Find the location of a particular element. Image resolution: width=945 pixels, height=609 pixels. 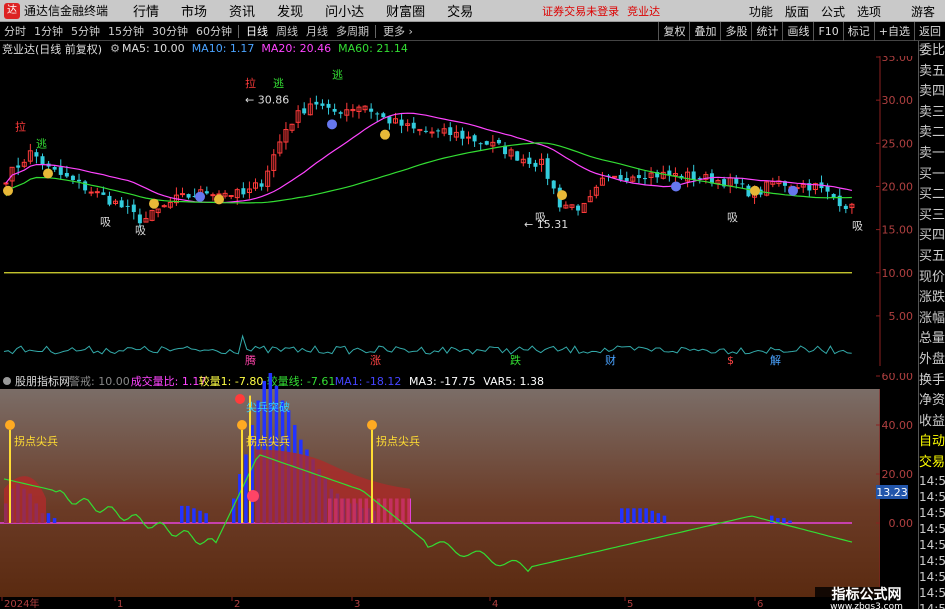

panel-item-12: 涨跌 is located at coordinates (932, 298).